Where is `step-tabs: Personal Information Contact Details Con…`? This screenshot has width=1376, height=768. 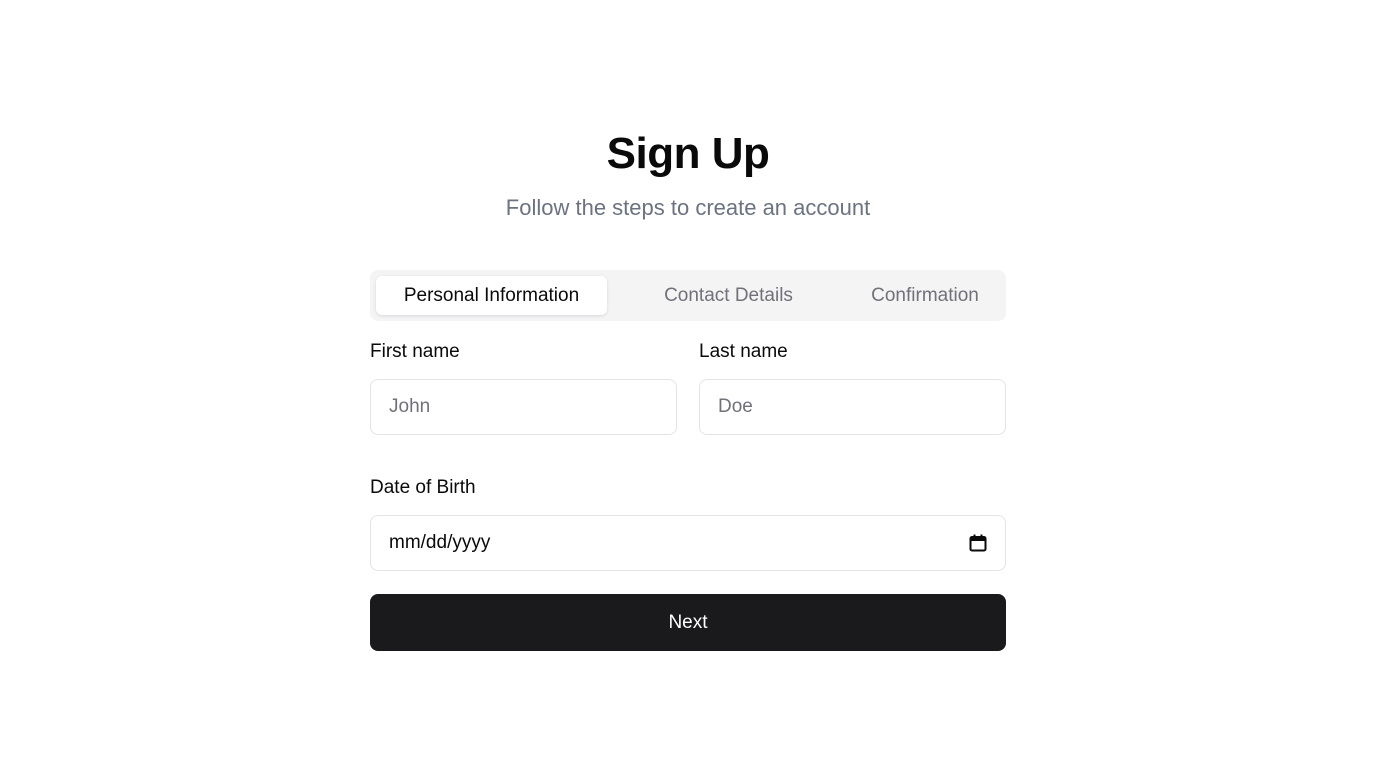
step-tabs: Personal Information Contact Details Con… is located at coordinates (688, 295).